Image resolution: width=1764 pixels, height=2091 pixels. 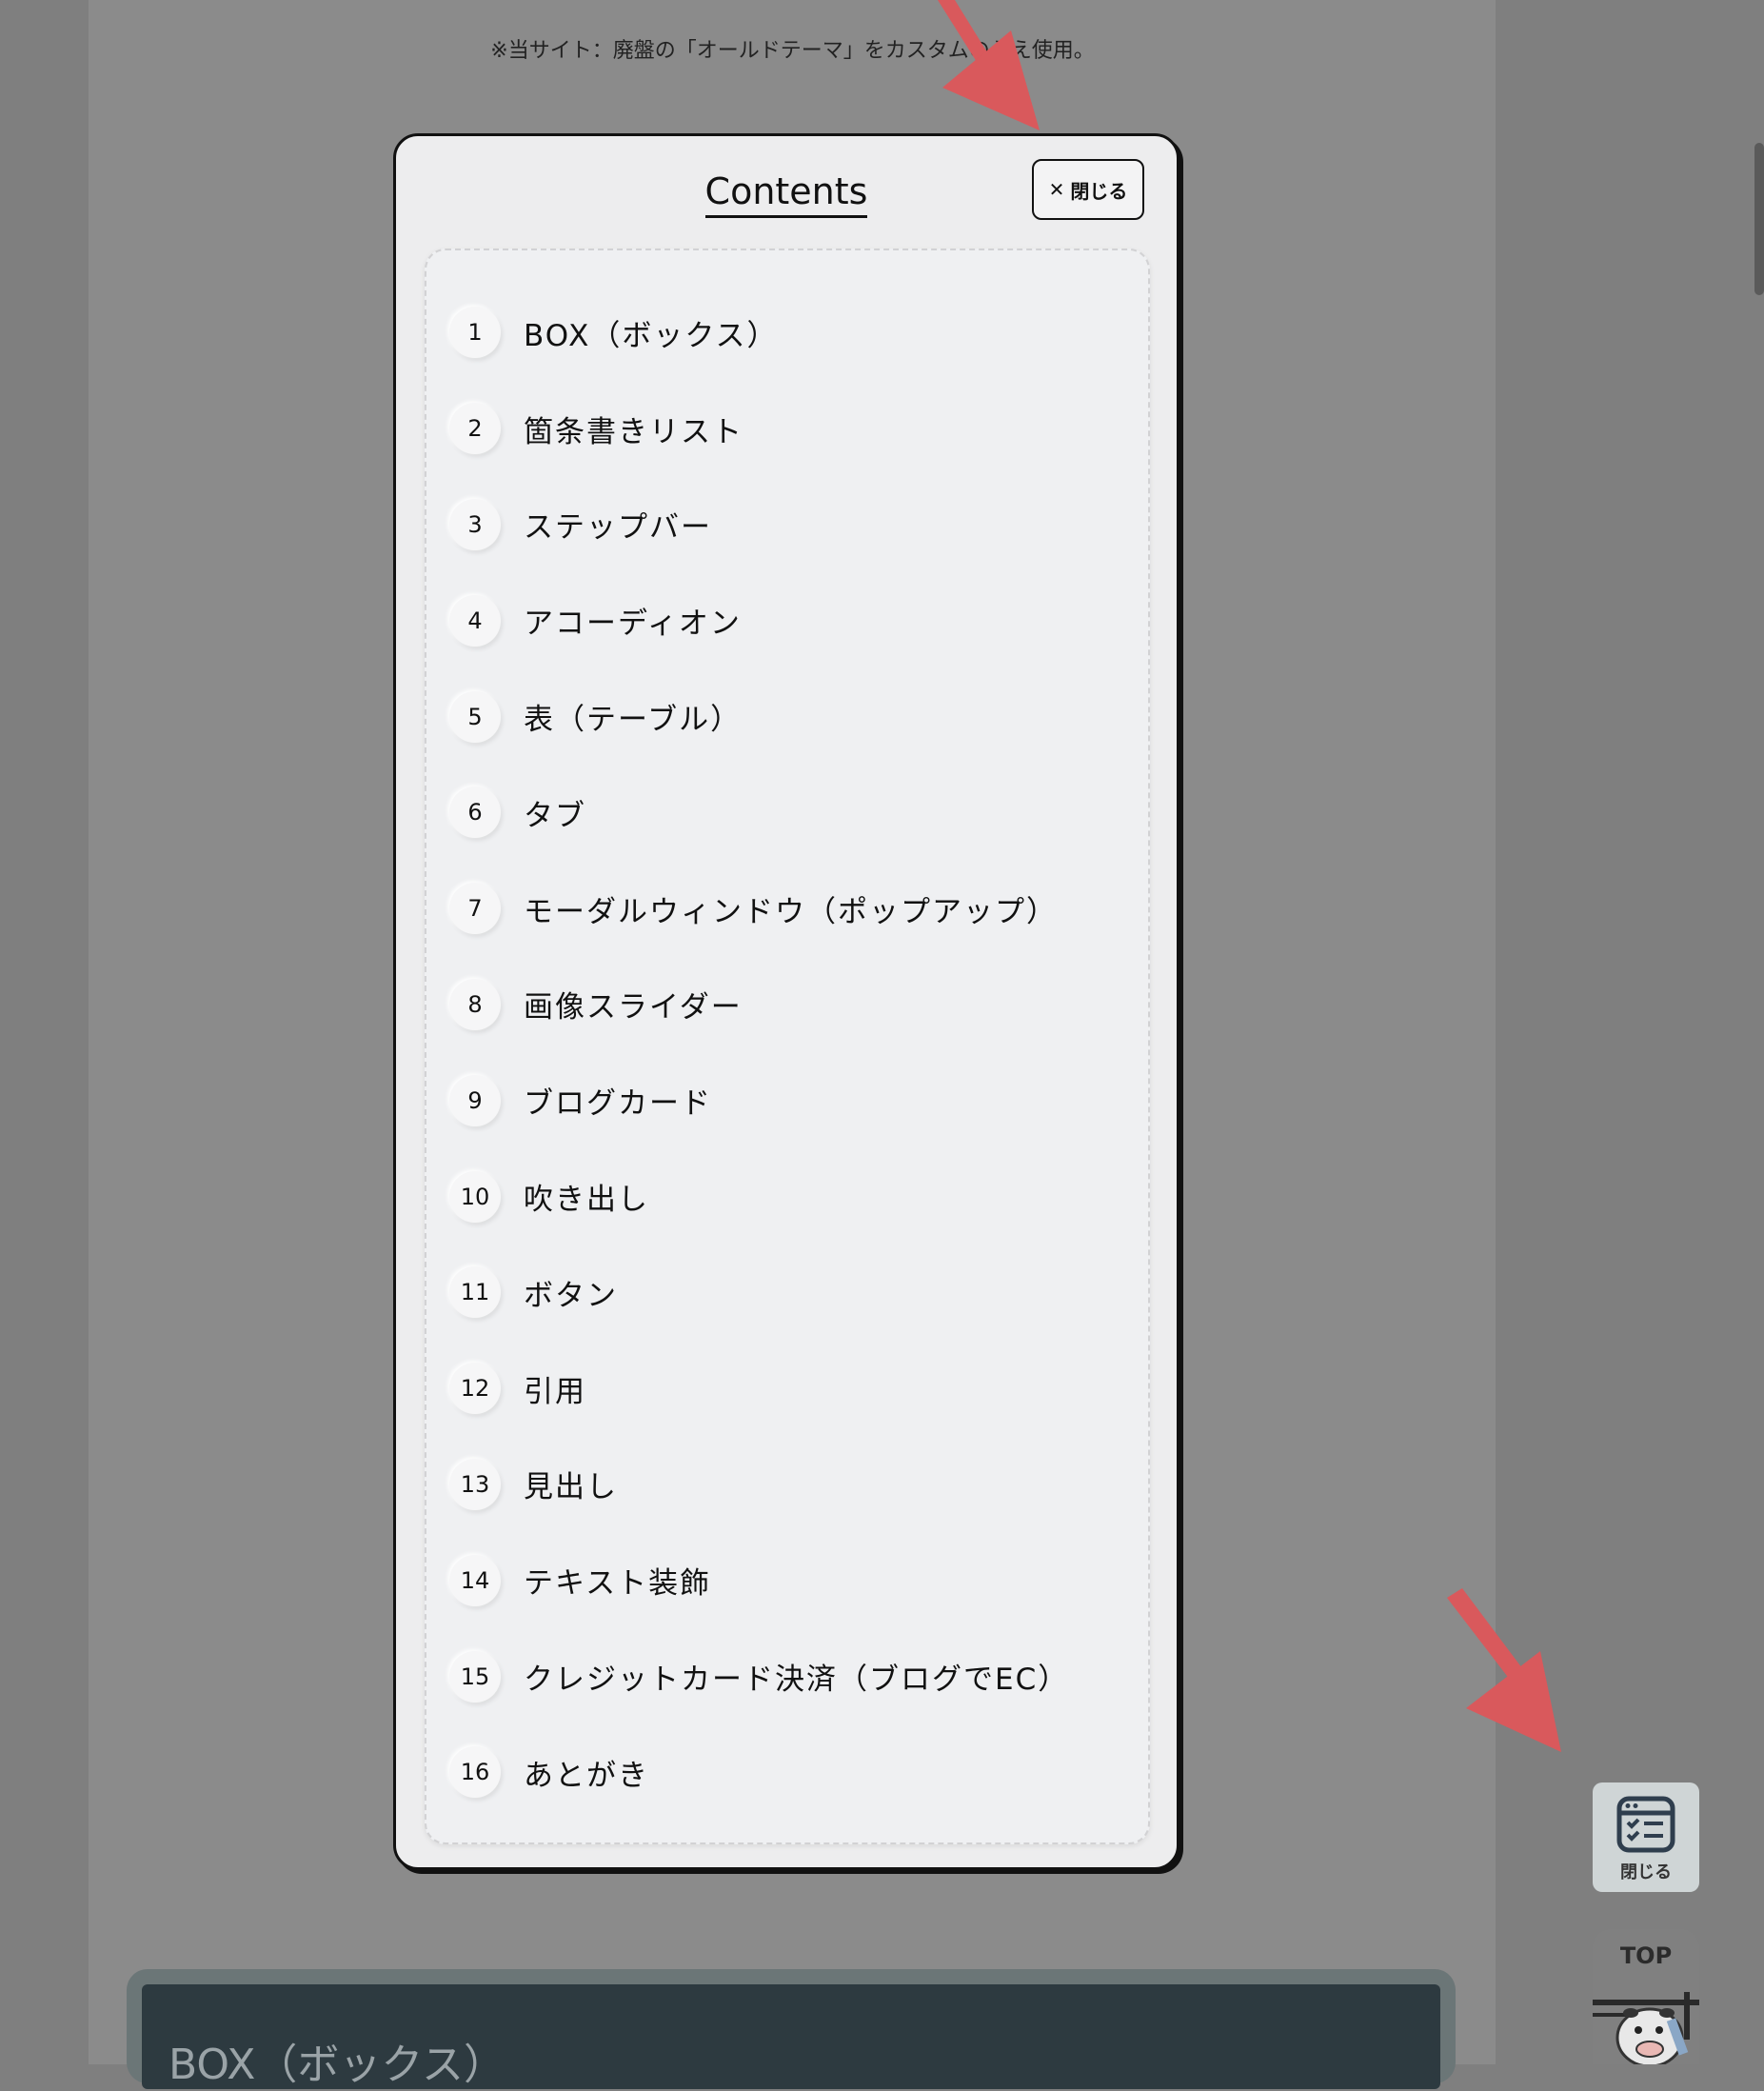 What do you see at coordinates (475, 1292) in the screenshot?
I see `toc-item-number: 11` at bounding box center [475, 1292].